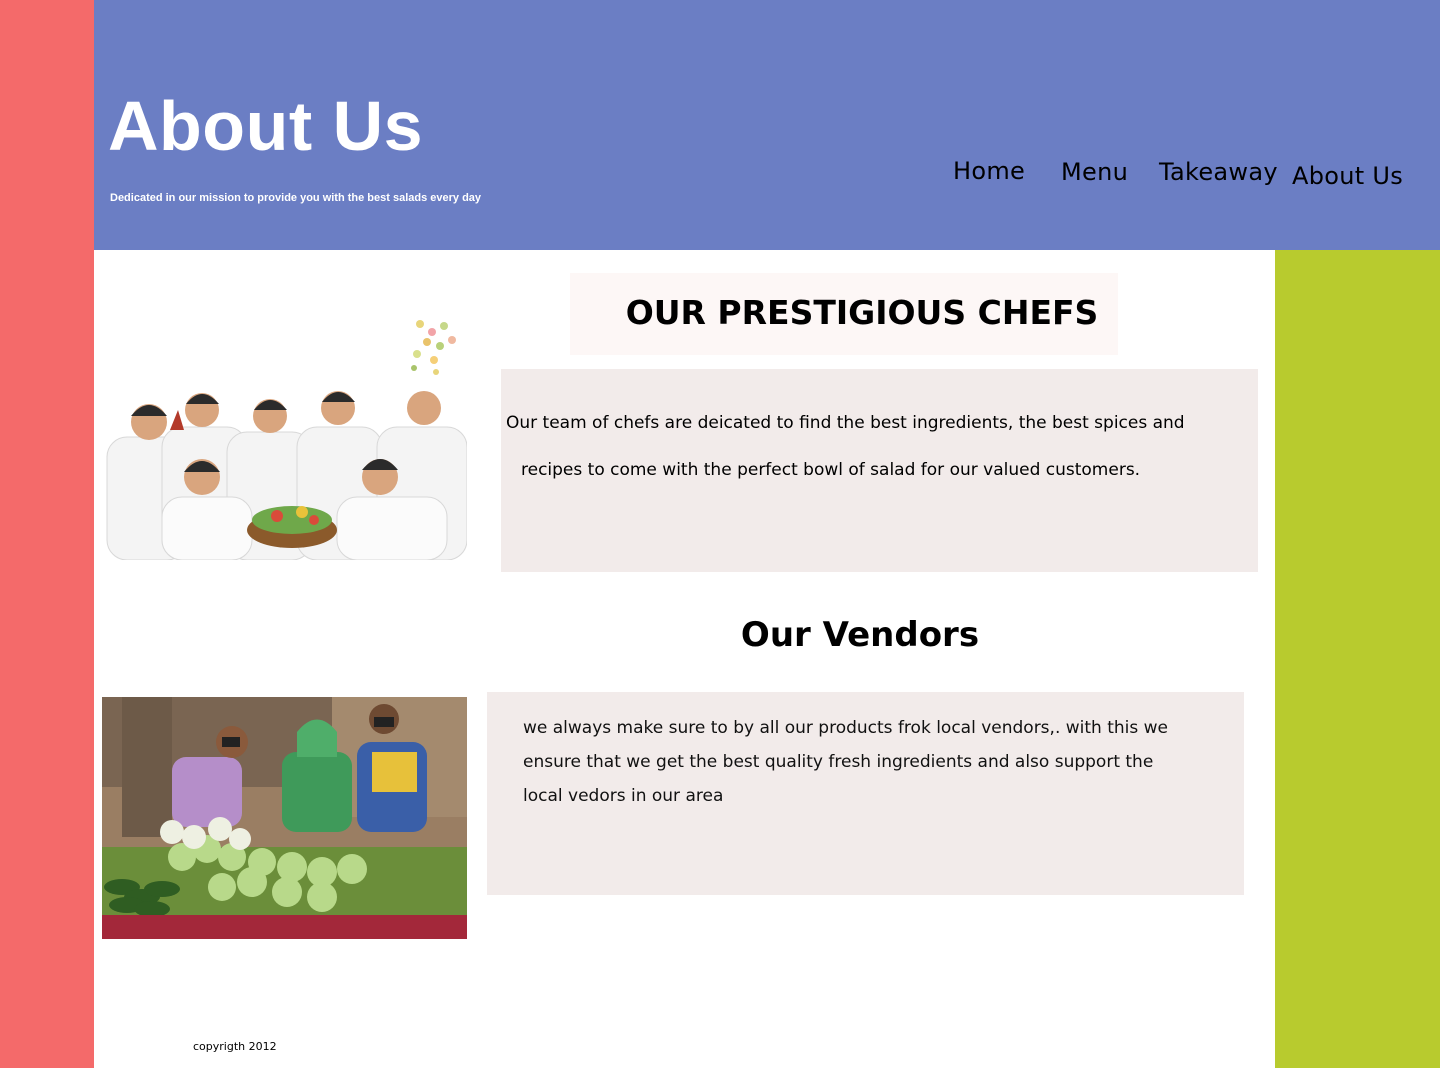  What do you see at coordinates (47, 534) in the screenshot?
I see `left-accent-bar` at bounding box center [47, 534].